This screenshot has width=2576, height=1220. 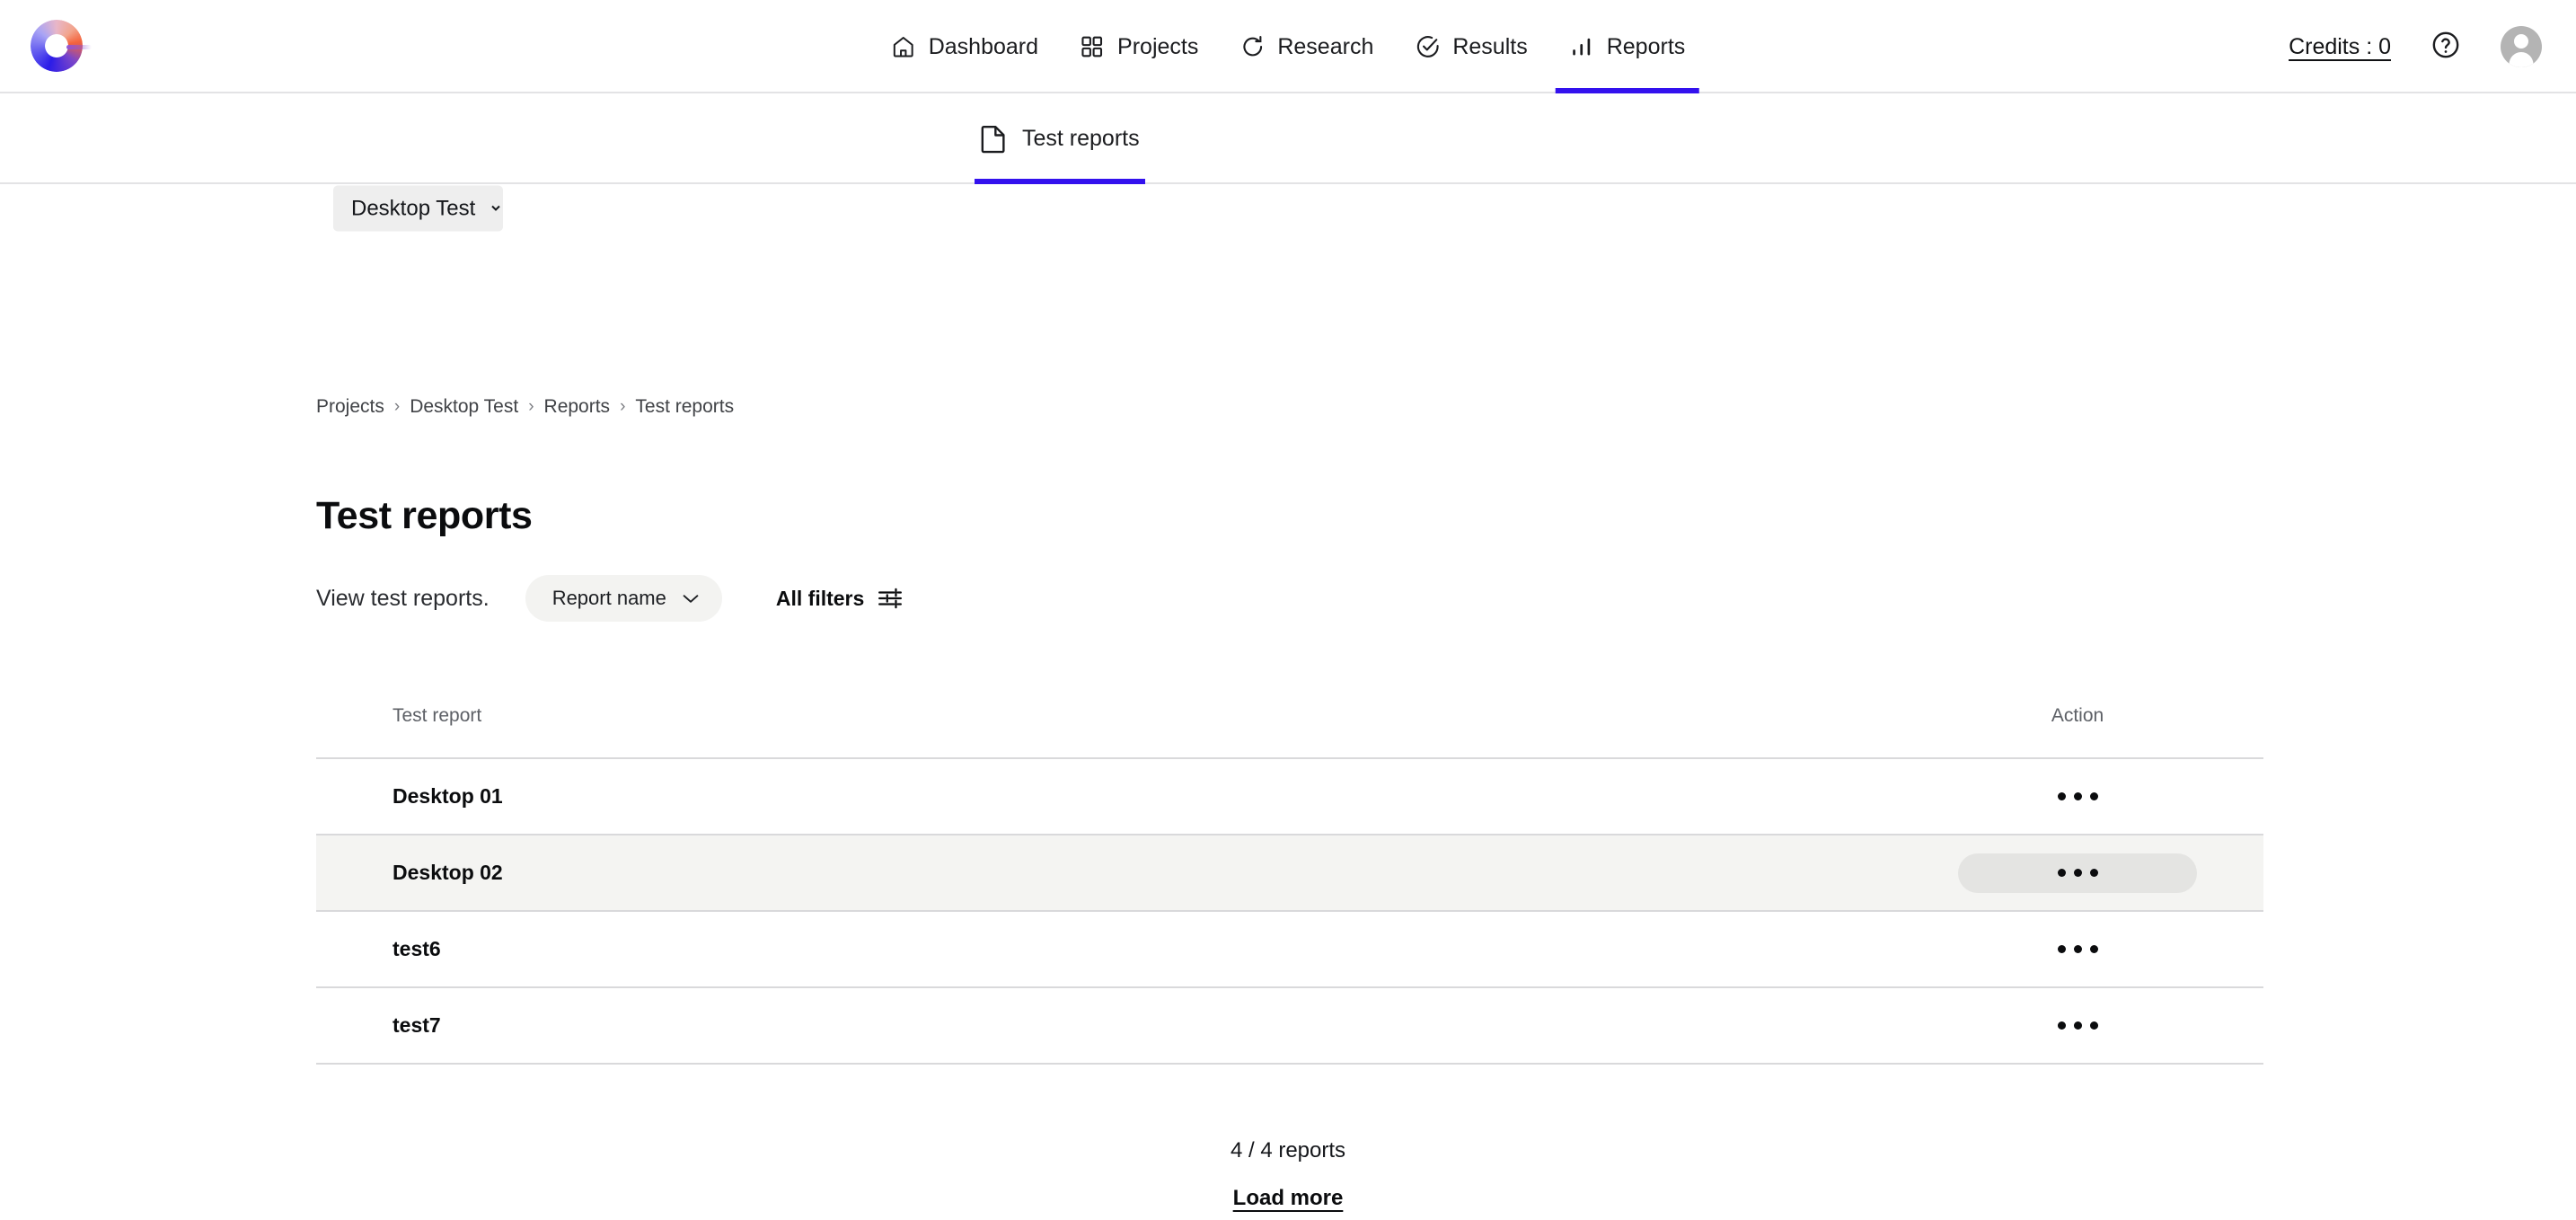 I want to click on nav-item-reports: Reports, so click(x=1627, y=46).